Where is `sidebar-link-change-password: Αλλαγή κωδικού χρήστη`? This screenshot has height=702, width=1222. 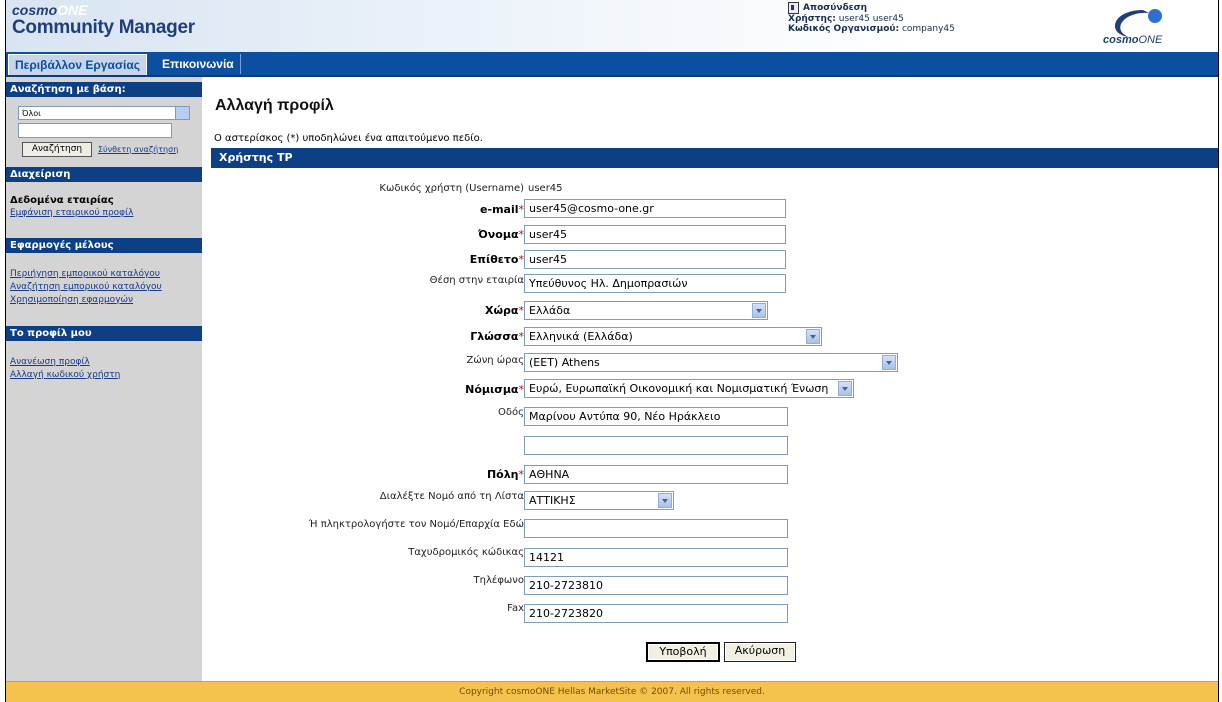
sidebar-link-change-password: Αλλαγή κωδικού χρήστη is located at coordinates (65, 375).